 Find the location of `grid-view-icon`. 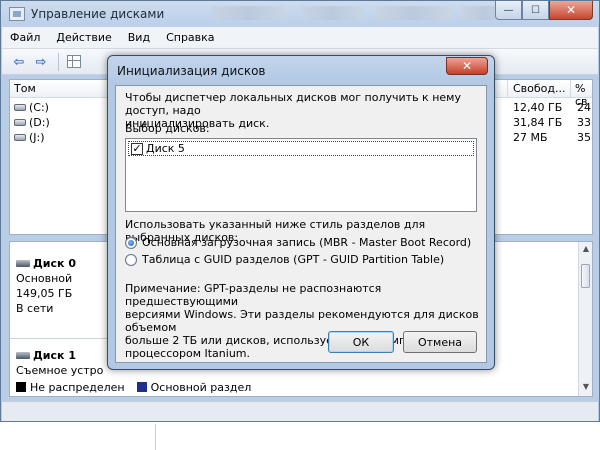

grid-view-icon is located at coordinates (74, 61).